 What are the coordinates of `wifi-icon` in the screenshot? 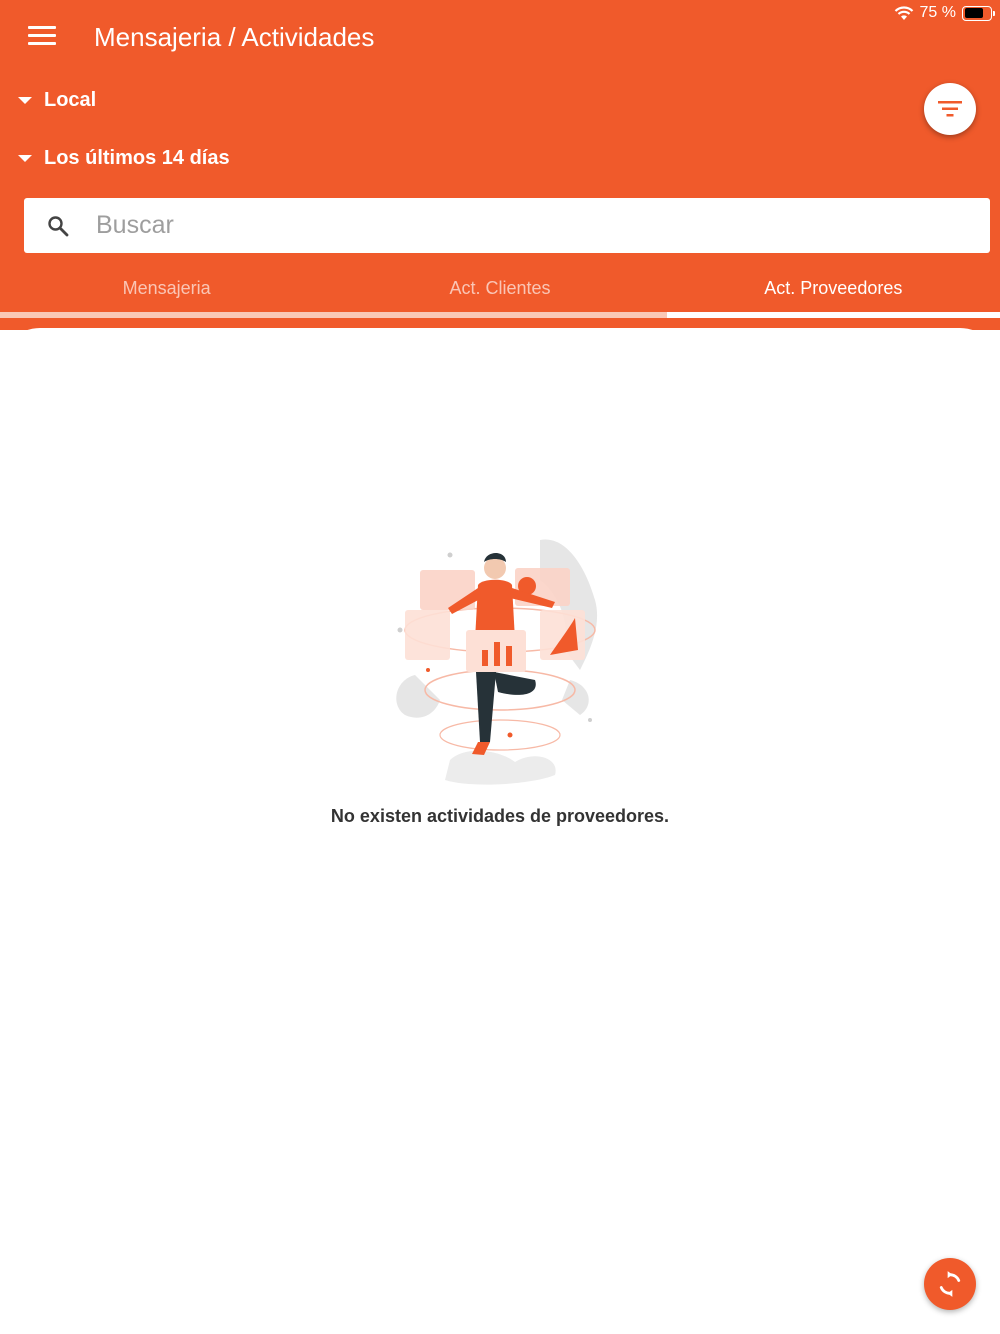 It's located at (903, 12).